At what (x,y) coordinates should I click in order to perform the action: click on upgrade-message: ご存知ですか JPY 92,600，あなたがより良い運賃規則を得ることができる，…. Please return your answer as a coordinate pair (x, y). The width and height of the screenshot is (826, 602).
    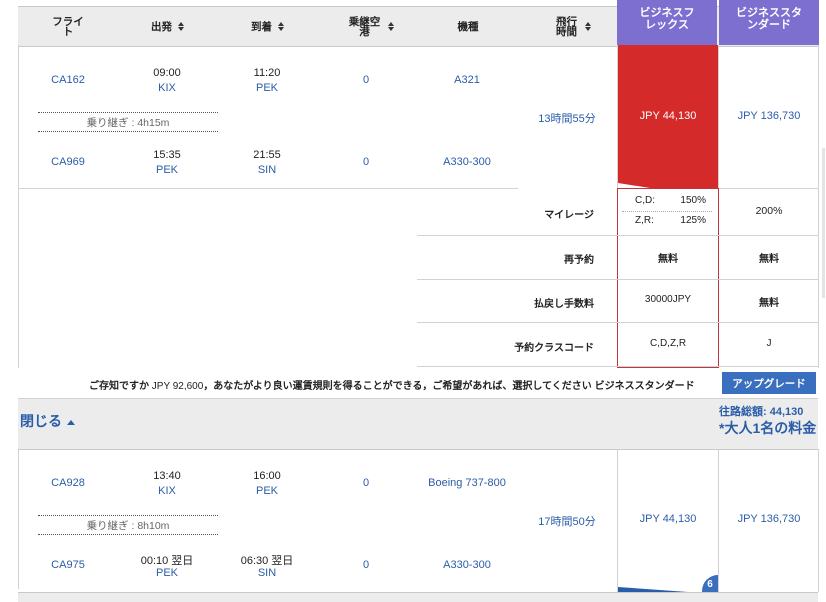
    Looking at the image, I should click on (404, 384).